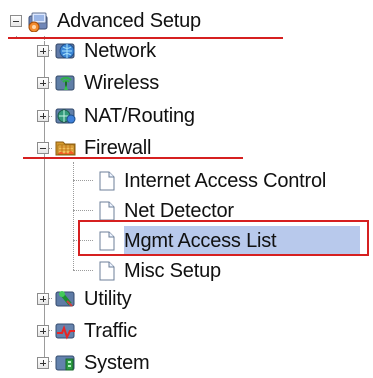  I want to click on tree-item-label: NAT/Routing, so click(139, 116).